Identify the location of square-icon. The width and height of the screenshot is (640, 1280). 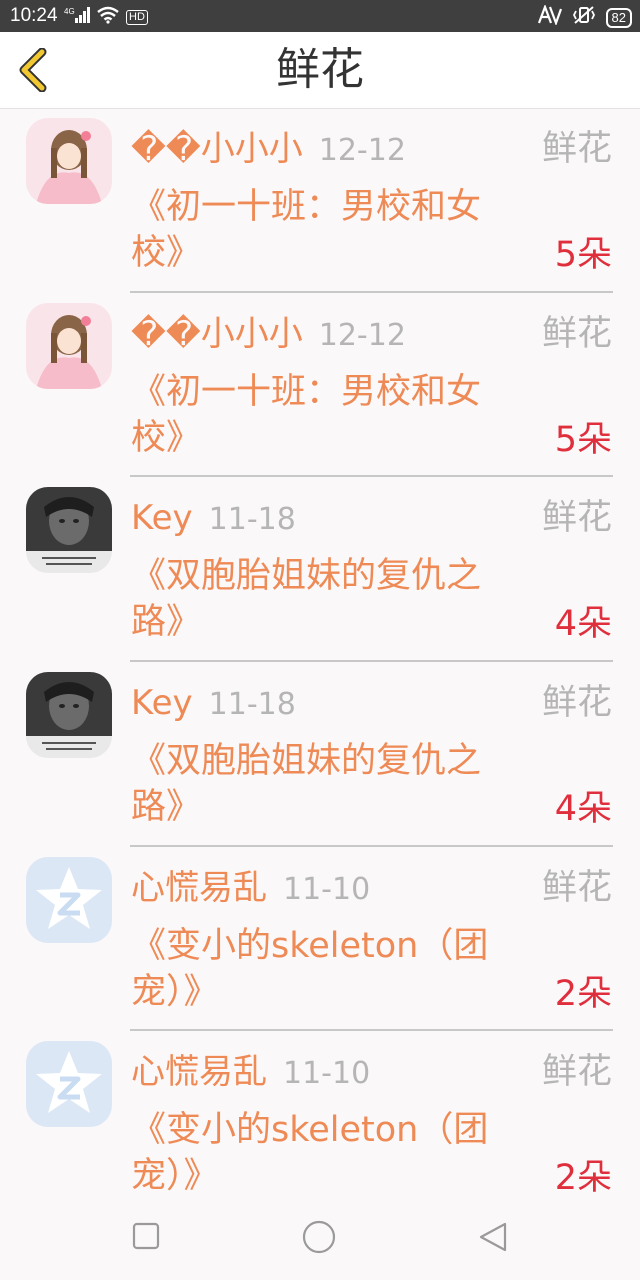
(146, 1238).